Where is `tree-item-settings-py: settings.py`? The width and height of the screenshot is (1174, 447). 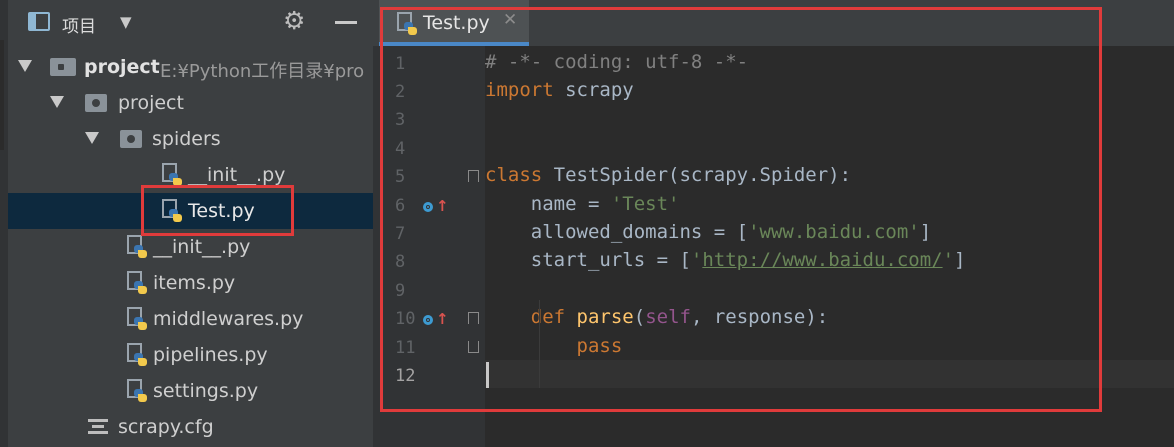
tree-item-settings-py: settings.py is located at coordinates (190, 391).